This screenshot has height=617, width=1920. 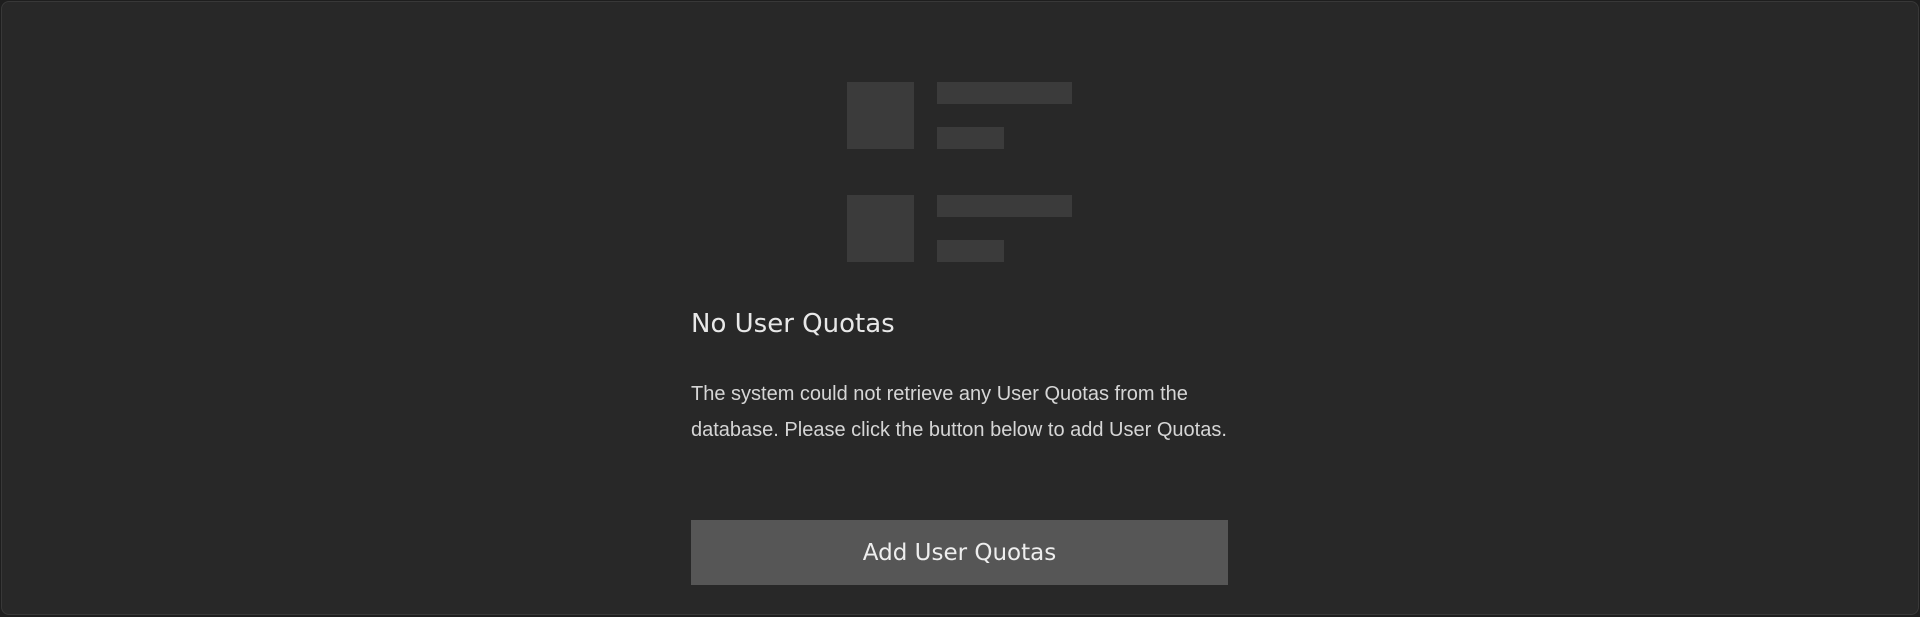 I want to click on add-user-quotas-button: Add User Quotas, so click(x=959, y=552).